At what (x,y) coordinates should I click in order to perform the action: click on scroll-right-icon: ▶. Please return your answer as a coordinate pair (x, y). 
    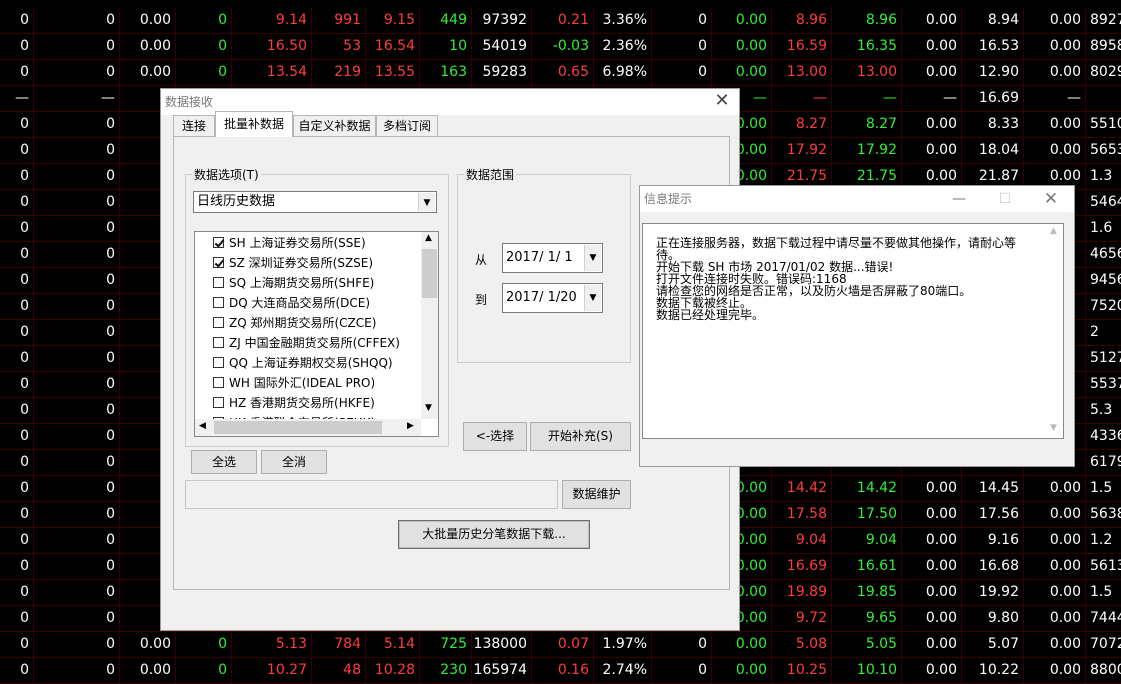
    Looking at the image, I should click on (410, 426).